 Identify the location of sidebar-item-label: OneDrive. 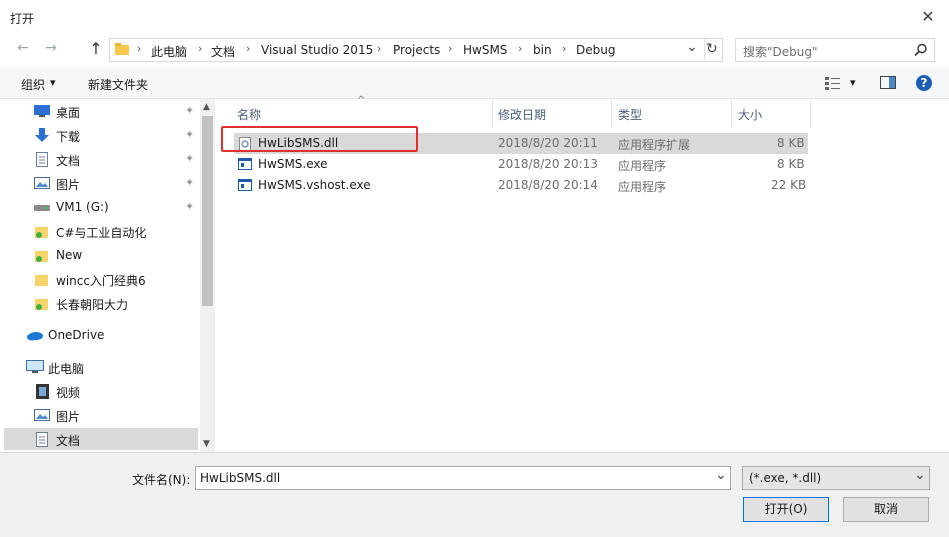
(76, 335).